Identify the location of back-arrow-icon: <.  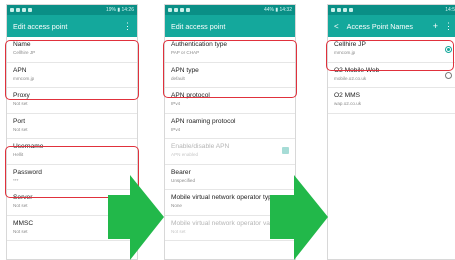
(336, 26).